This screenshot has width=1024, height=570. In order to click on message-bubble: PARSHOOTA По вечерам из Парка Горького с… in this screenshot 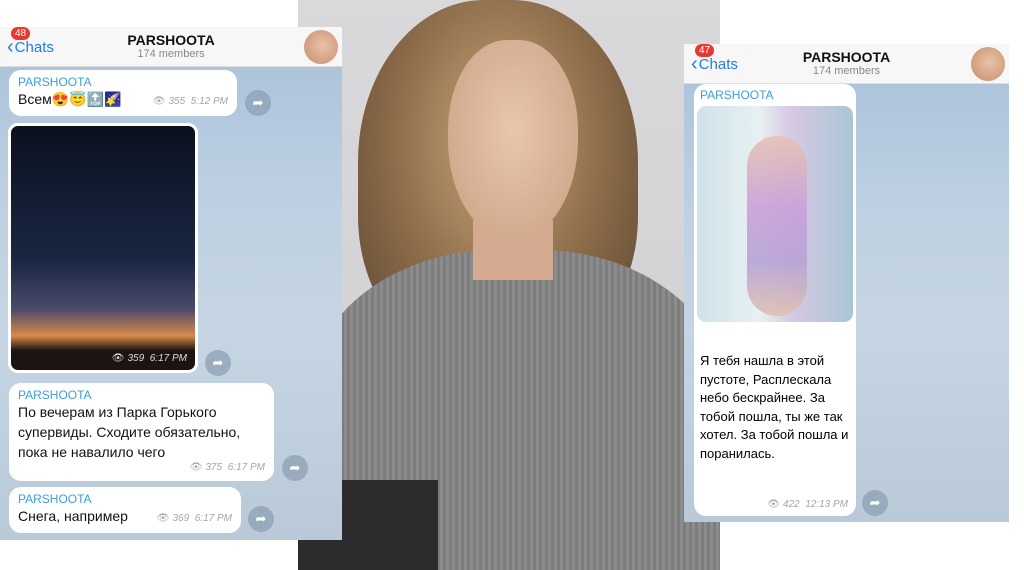, I will do `click(141, 432)`.